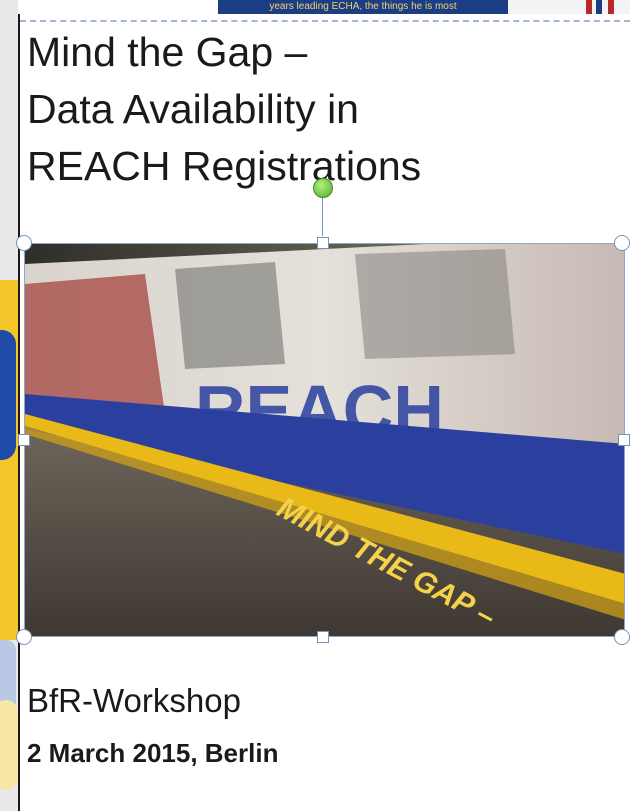 The height and width of the screenshot is (811, 630). What do you see at coordinates (322, 214) in the screenshot?
I see `rotate-connector` at bounding box center [322, 214].